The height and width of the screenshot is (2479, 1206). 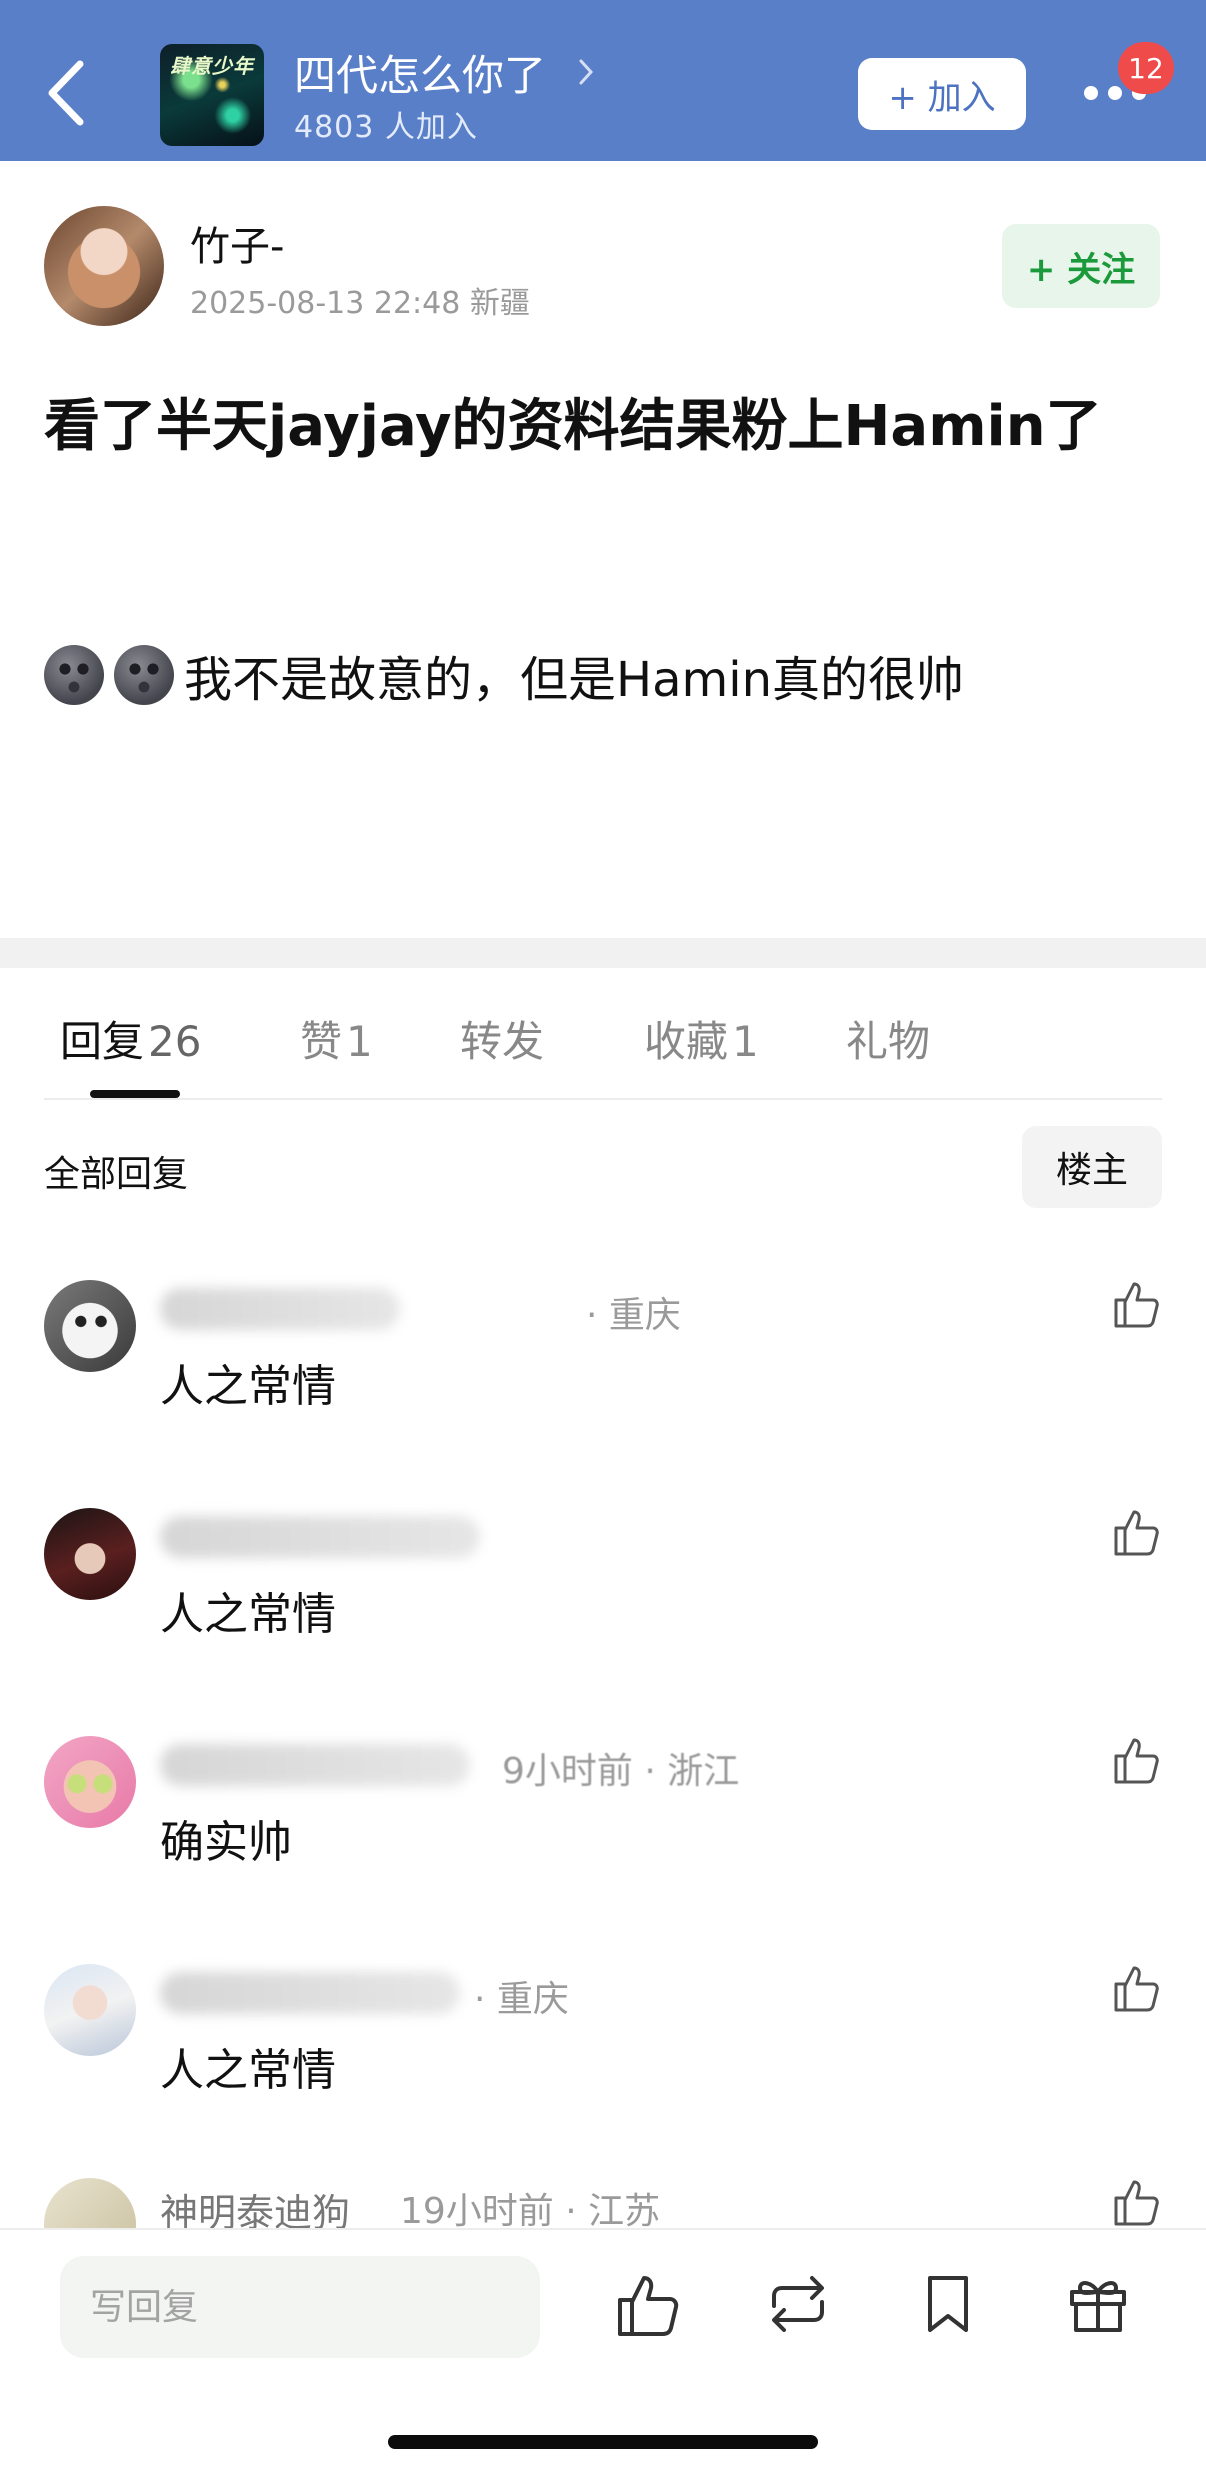 I want to click on tab-label: 转发, so click(x=502, y=1041).